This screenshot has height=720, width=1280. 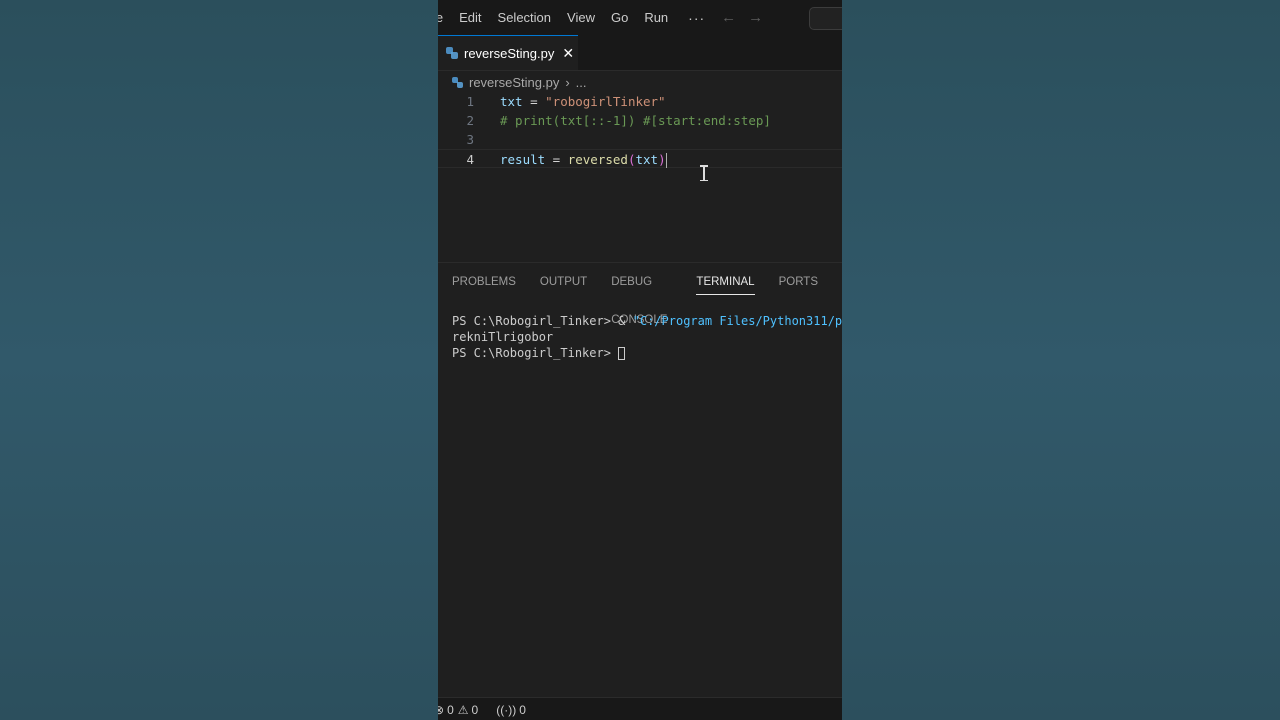 I want to click on ports-status: ((·)) 0, so click(x=511, y=710).